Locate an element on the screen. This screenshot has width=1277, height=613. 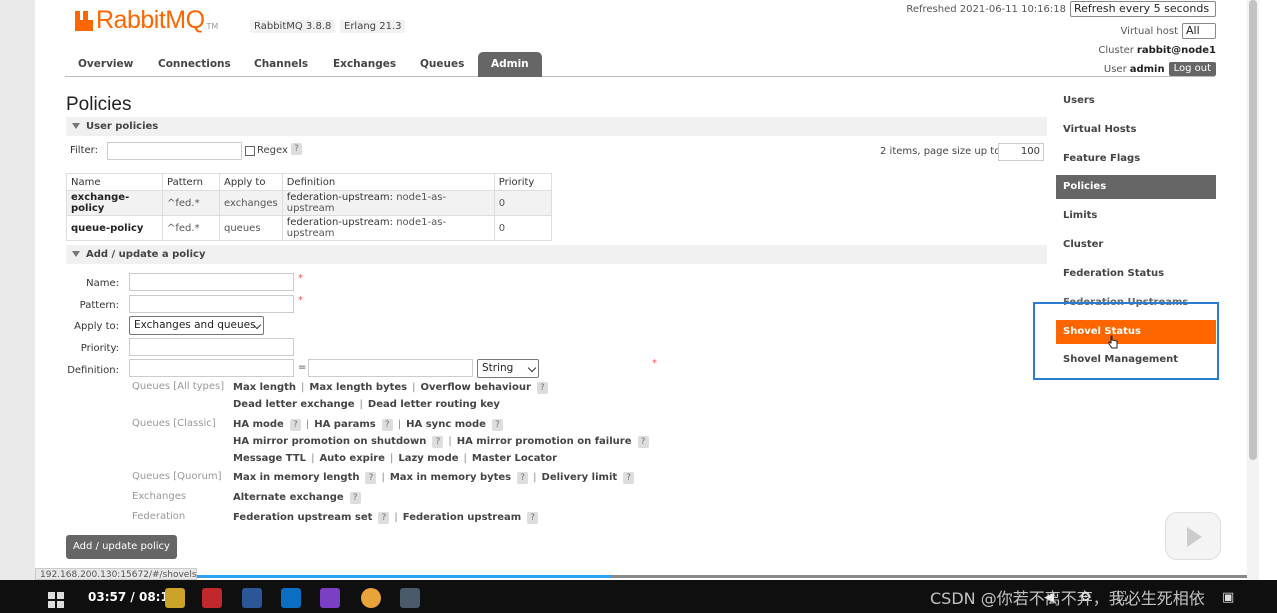
scrollbar-thumb is located at coordinates (1253, 230).